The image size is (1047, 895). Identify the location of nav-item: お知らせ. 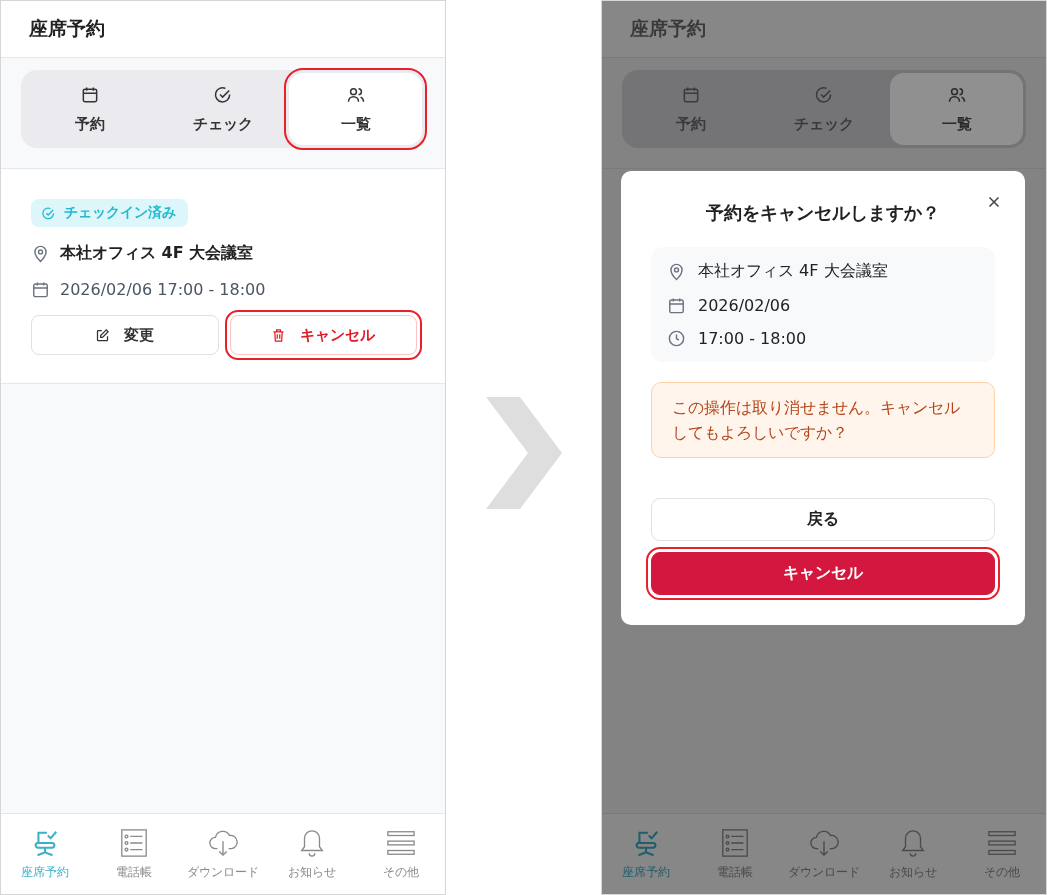
(312, 854).